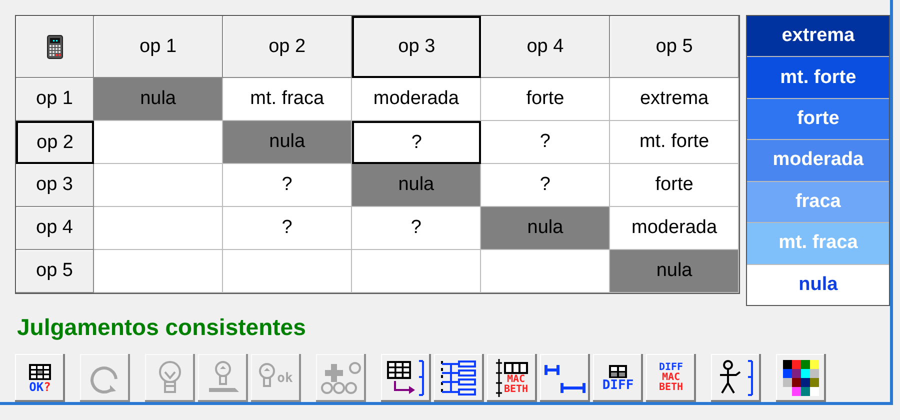 The height and width of the screenshot is (420, 900). I want to click on column-header: op 4, so click(545, 47).